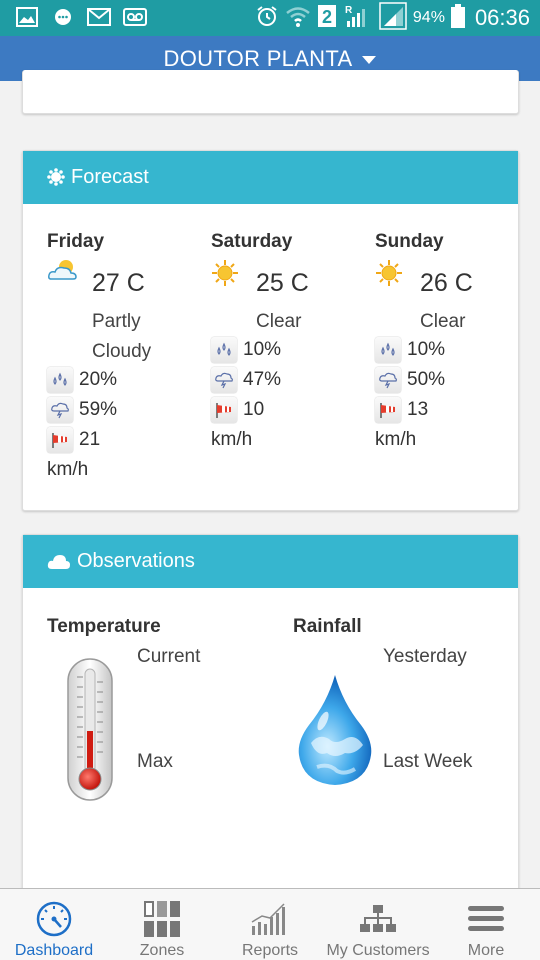  Describe the element at coordinates (426, 379) in the screenshot. I see `storm-value: 50%` at that location.